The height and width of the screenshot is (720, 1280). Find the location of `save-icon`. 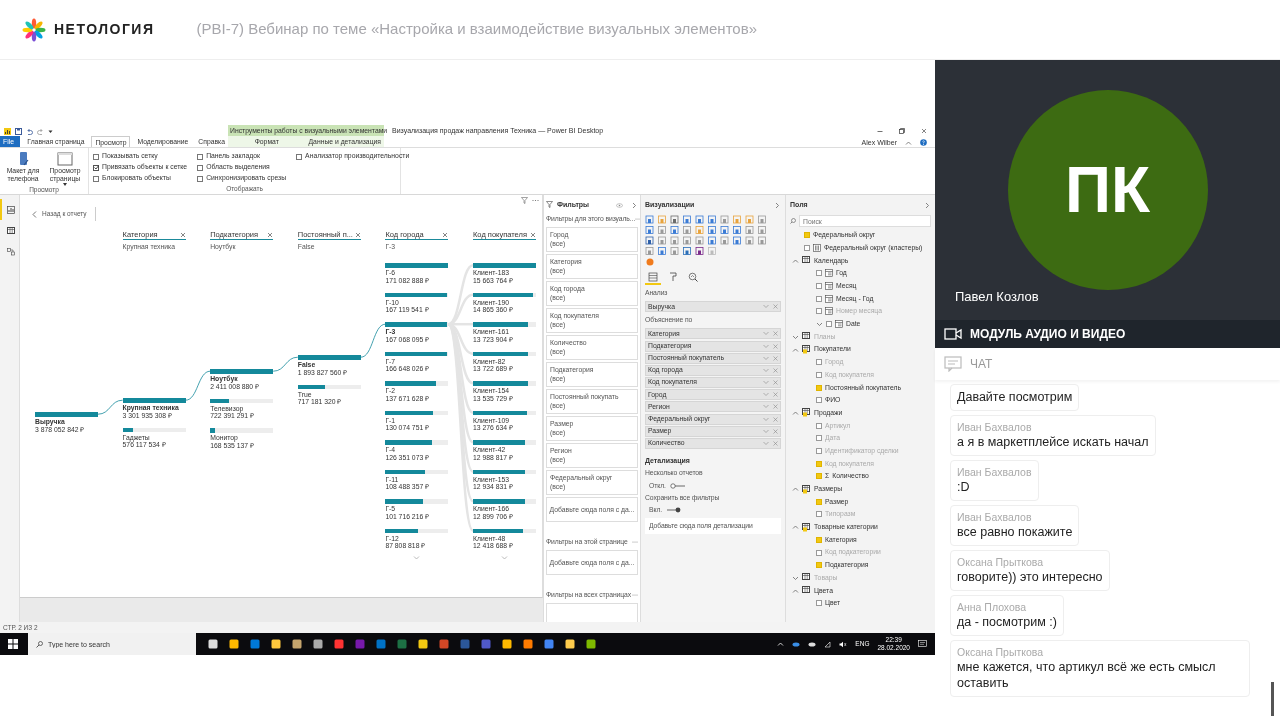

save-icon is located at coordinates (18, 131).